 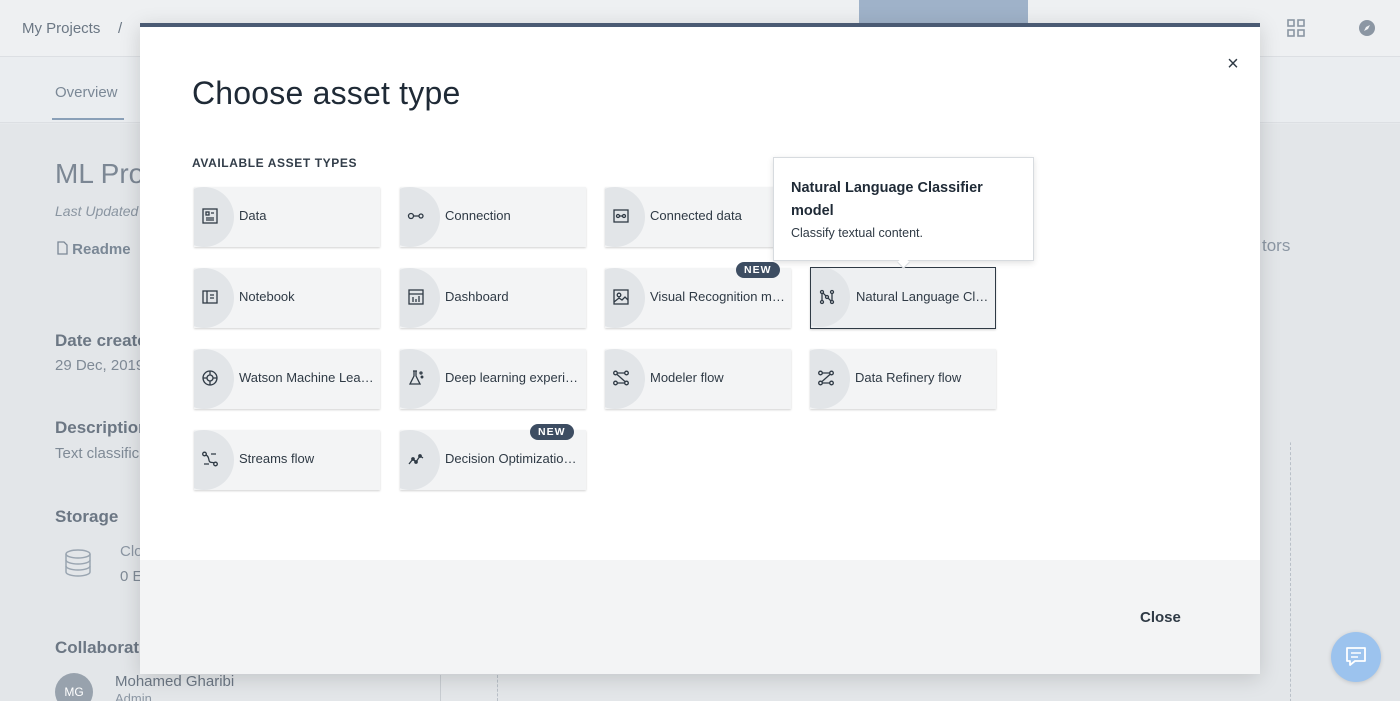 I want to click on asset-tile-modeler-flow: Modeler flow, so click(x=698, y=379).